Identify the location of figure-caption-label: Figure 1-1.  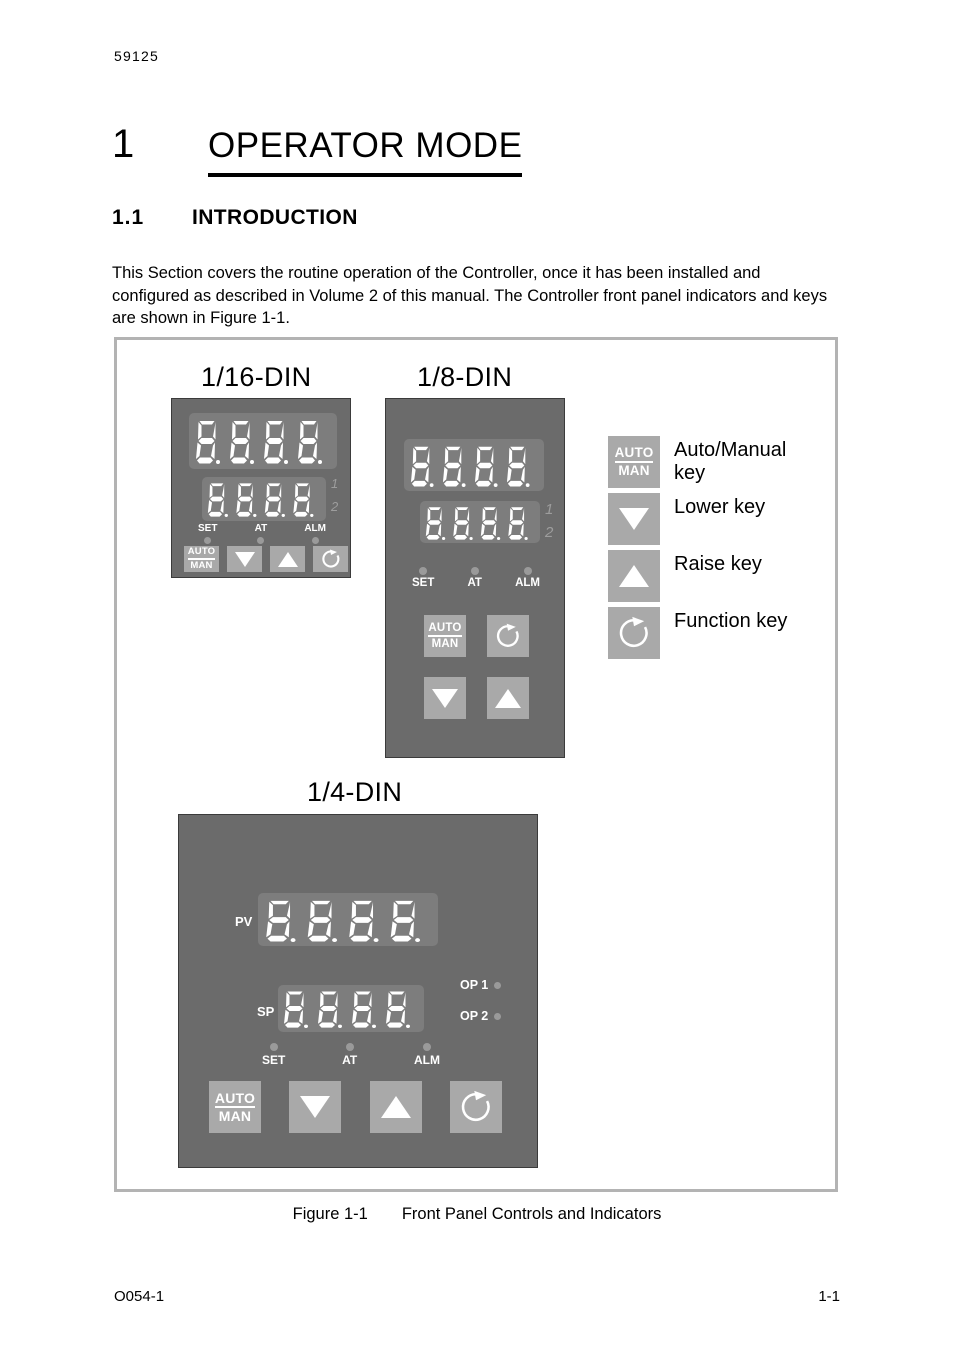
(330, 1214).